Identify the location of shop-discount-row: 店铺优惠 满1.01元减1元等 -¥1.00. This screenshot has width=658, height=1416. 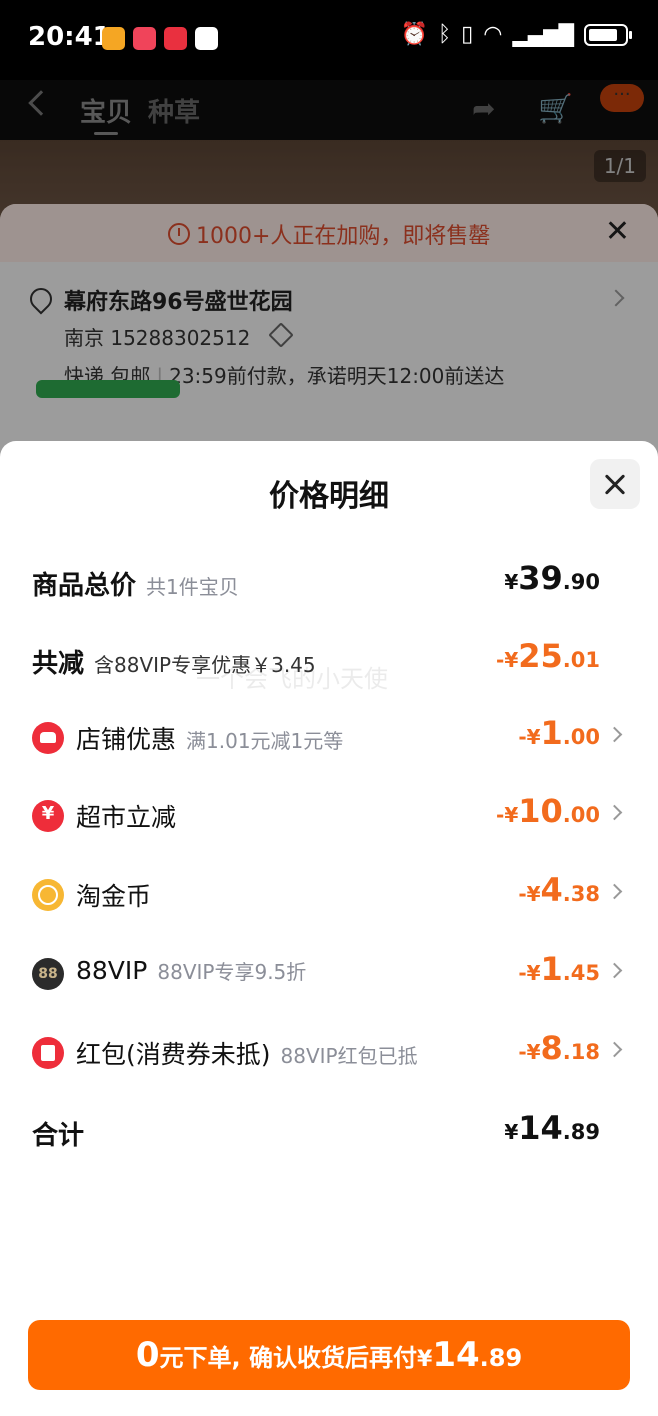
(329, 736).